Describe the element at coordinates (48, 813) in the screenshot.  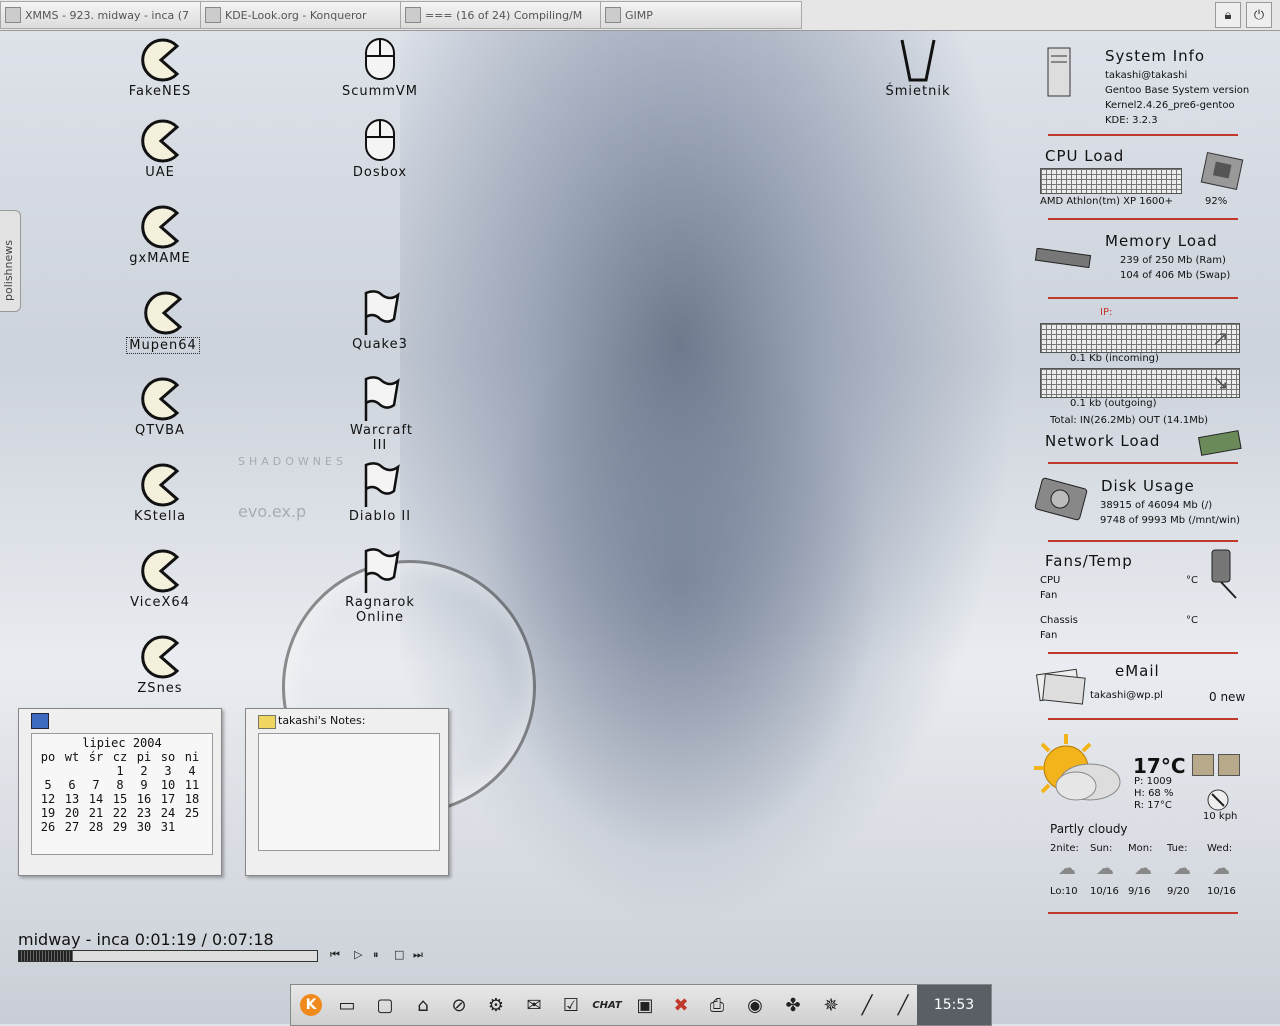
I see `calendar-day: 19` at that location.